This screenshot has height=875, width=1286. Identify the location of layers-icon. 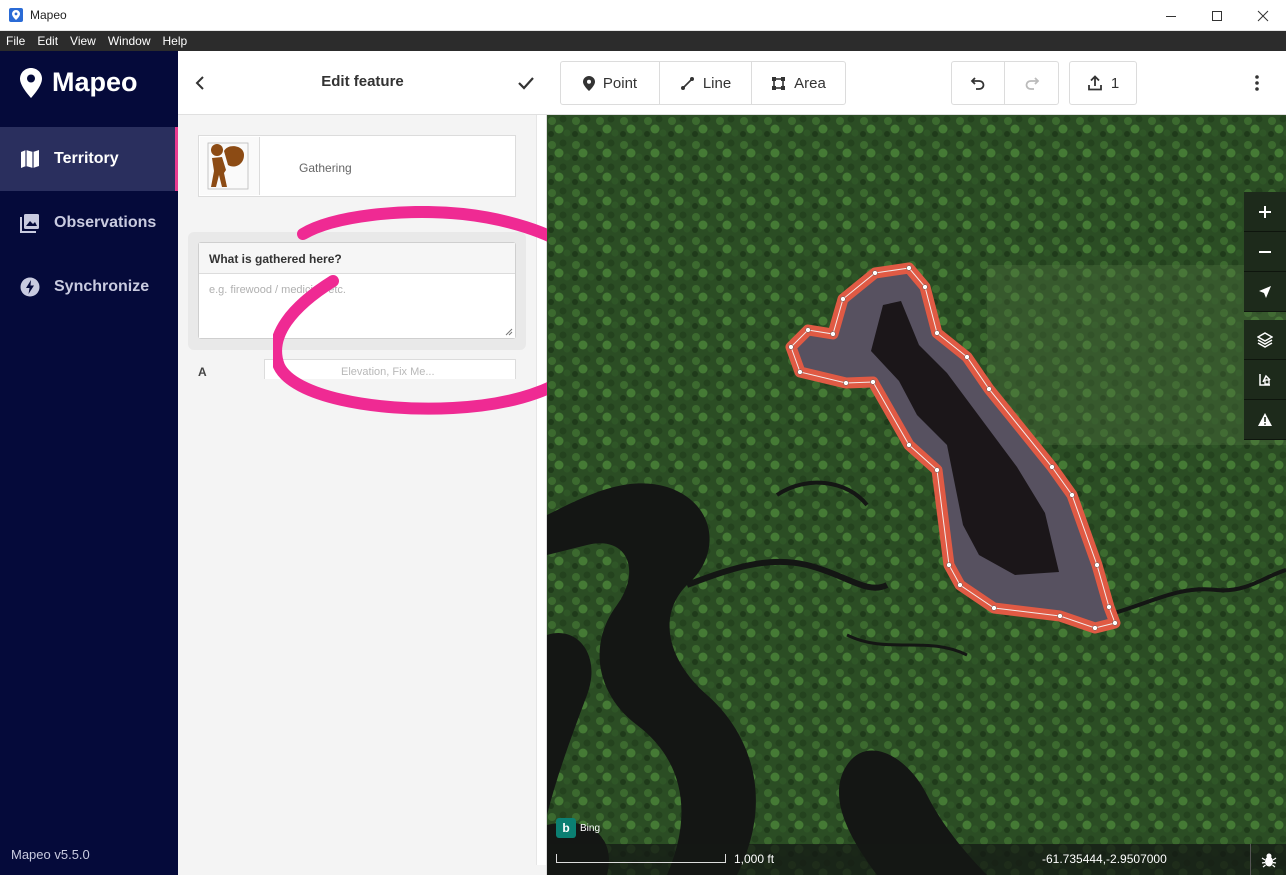
(1265, 339).